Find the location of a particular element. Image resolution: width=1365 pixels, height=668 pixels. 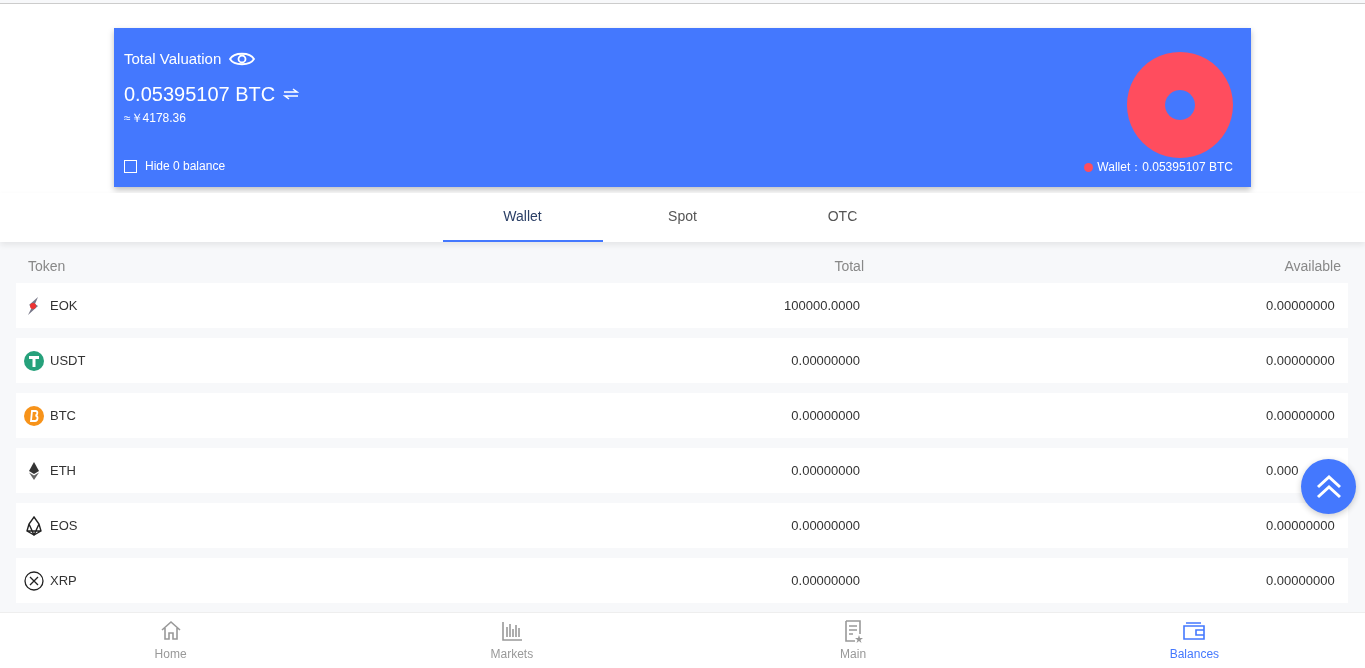

token-name: XRP is located at coordinates (63, 580).